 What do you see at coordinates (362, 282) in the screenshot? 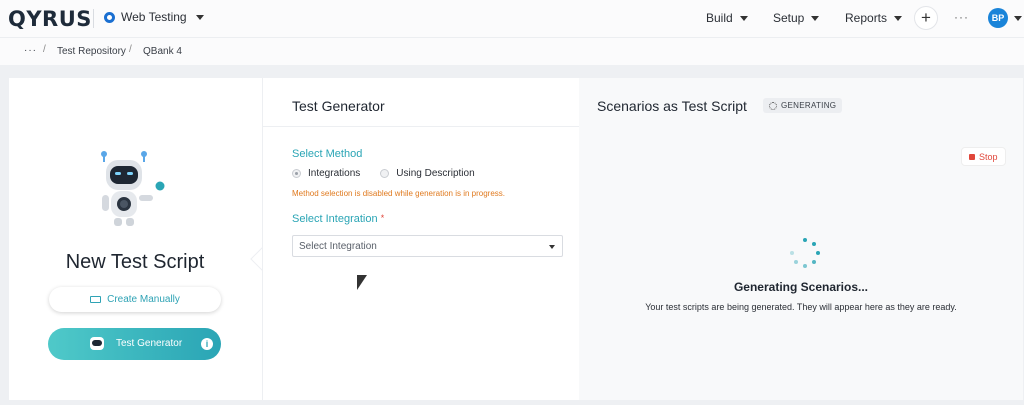
I see `mouse-cursor-icon` at bounding box center [362, 282].